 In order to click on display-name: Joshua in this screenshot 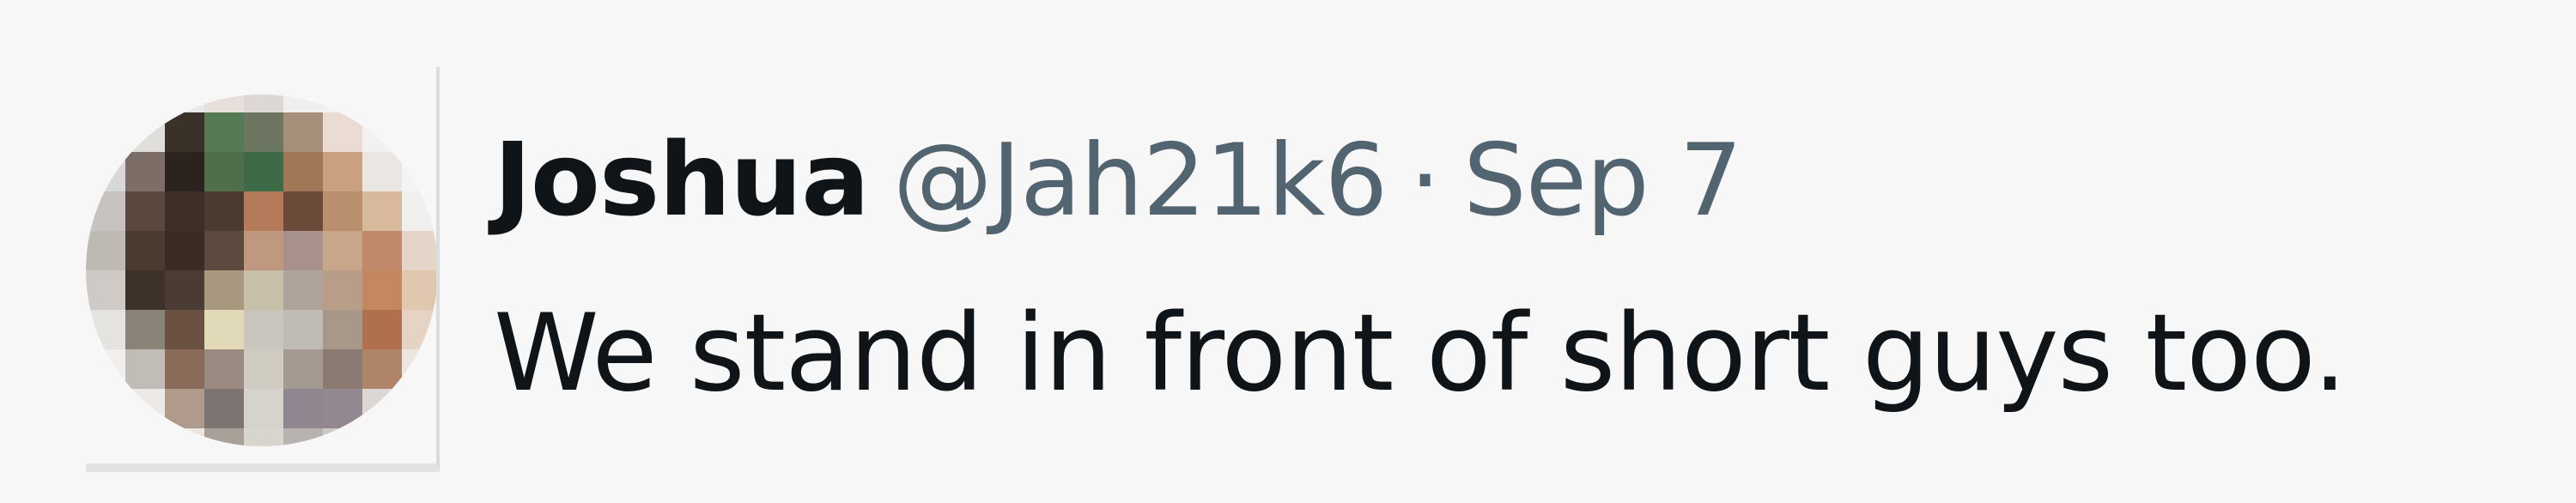, I will do `click(682, 179)`.